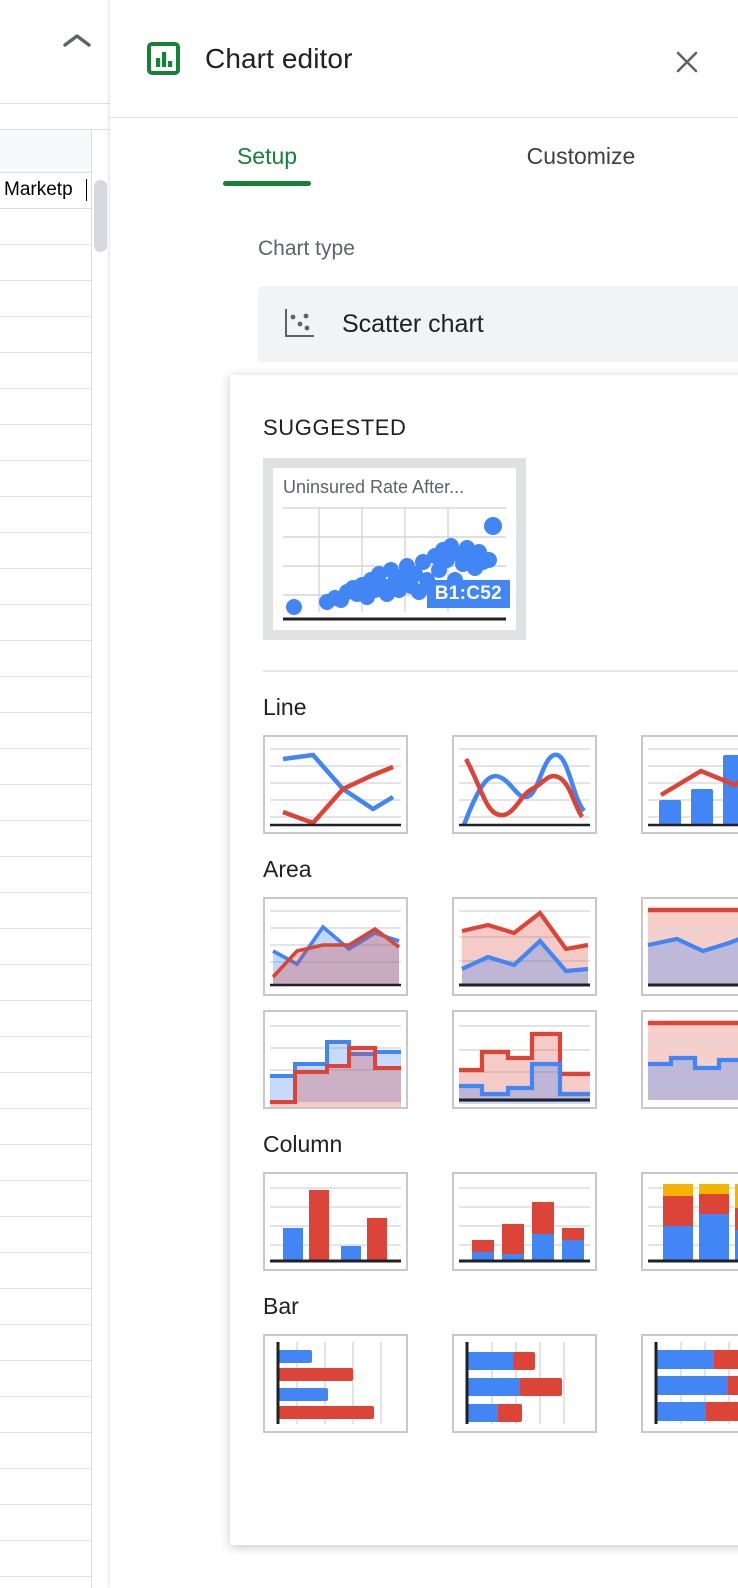 This screenshot has width=738, height=1588. What do you see at coordinates (287, 869) in the screenshot?
I see `section-title-area: Area` at bounding box center [287, 869].